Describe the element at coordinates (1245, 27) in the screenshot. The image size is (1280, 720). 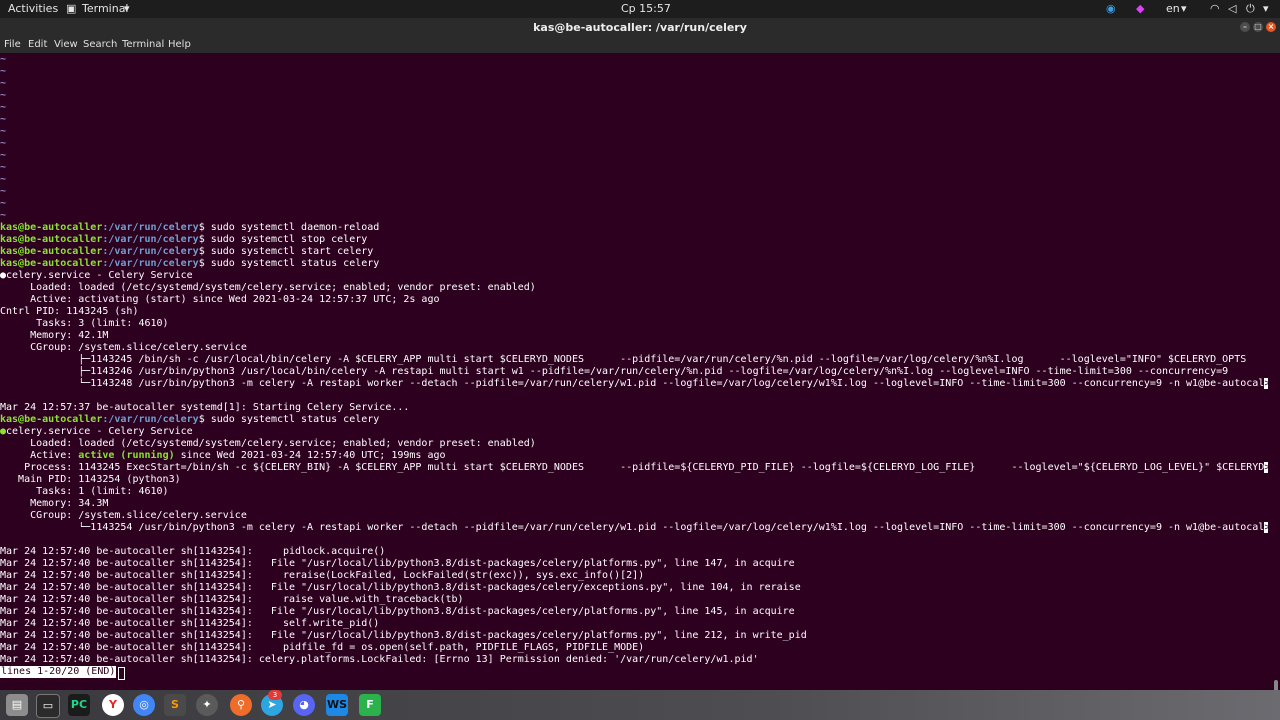
I see `minimize-button: –` at that location.